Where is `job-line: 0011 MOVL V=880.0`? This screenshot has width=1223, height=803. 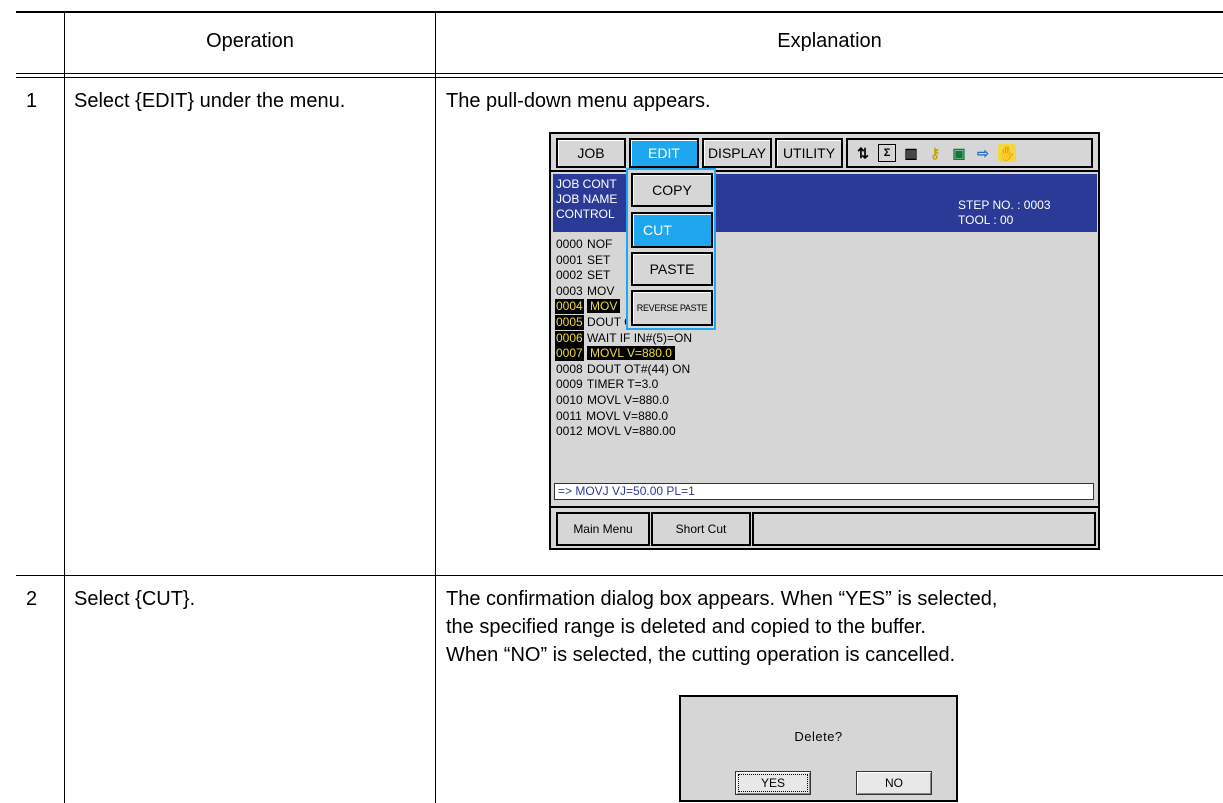
job-line: 0011 MOVL V=880.0 is located at coordinates (611, 416).